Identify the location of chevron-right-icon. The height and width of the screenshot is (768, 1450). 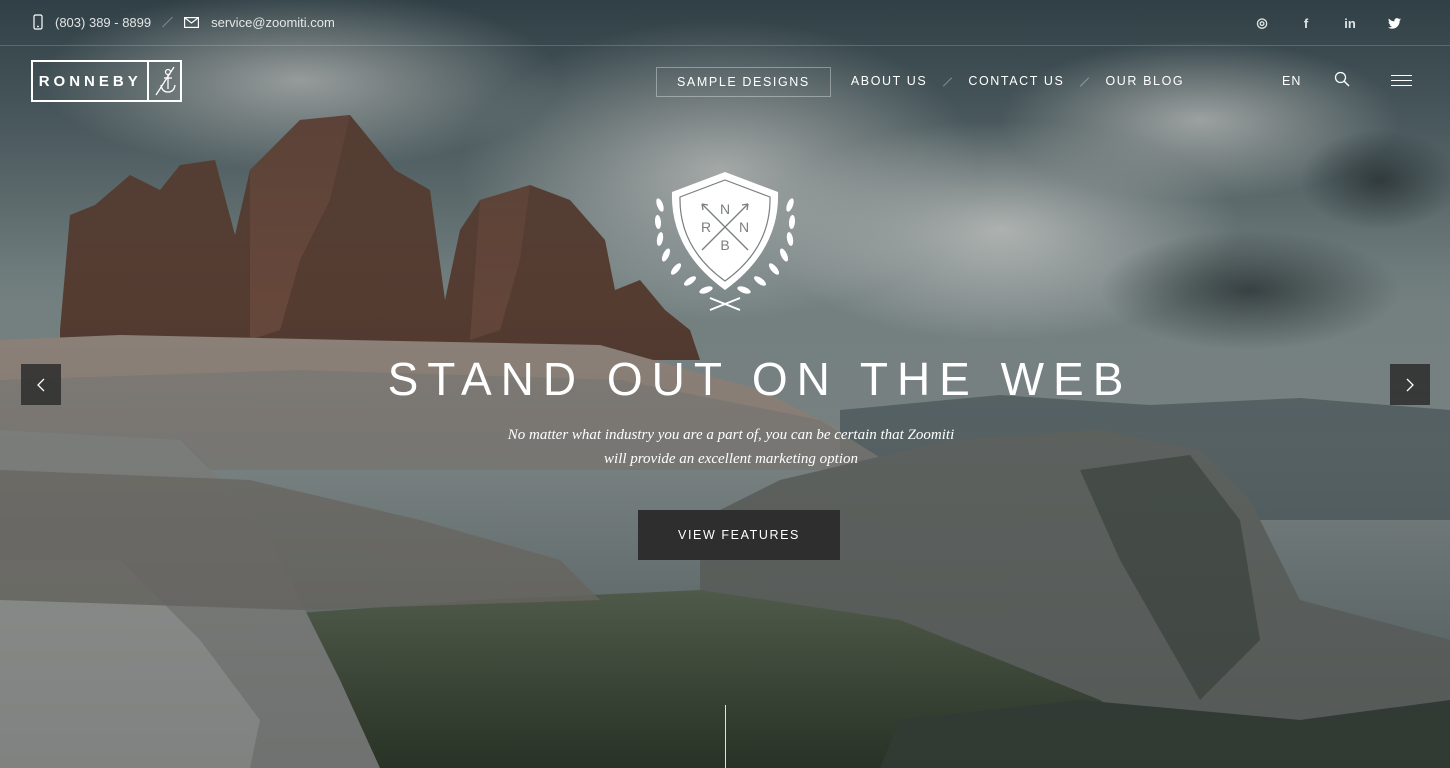
(1410, 384).